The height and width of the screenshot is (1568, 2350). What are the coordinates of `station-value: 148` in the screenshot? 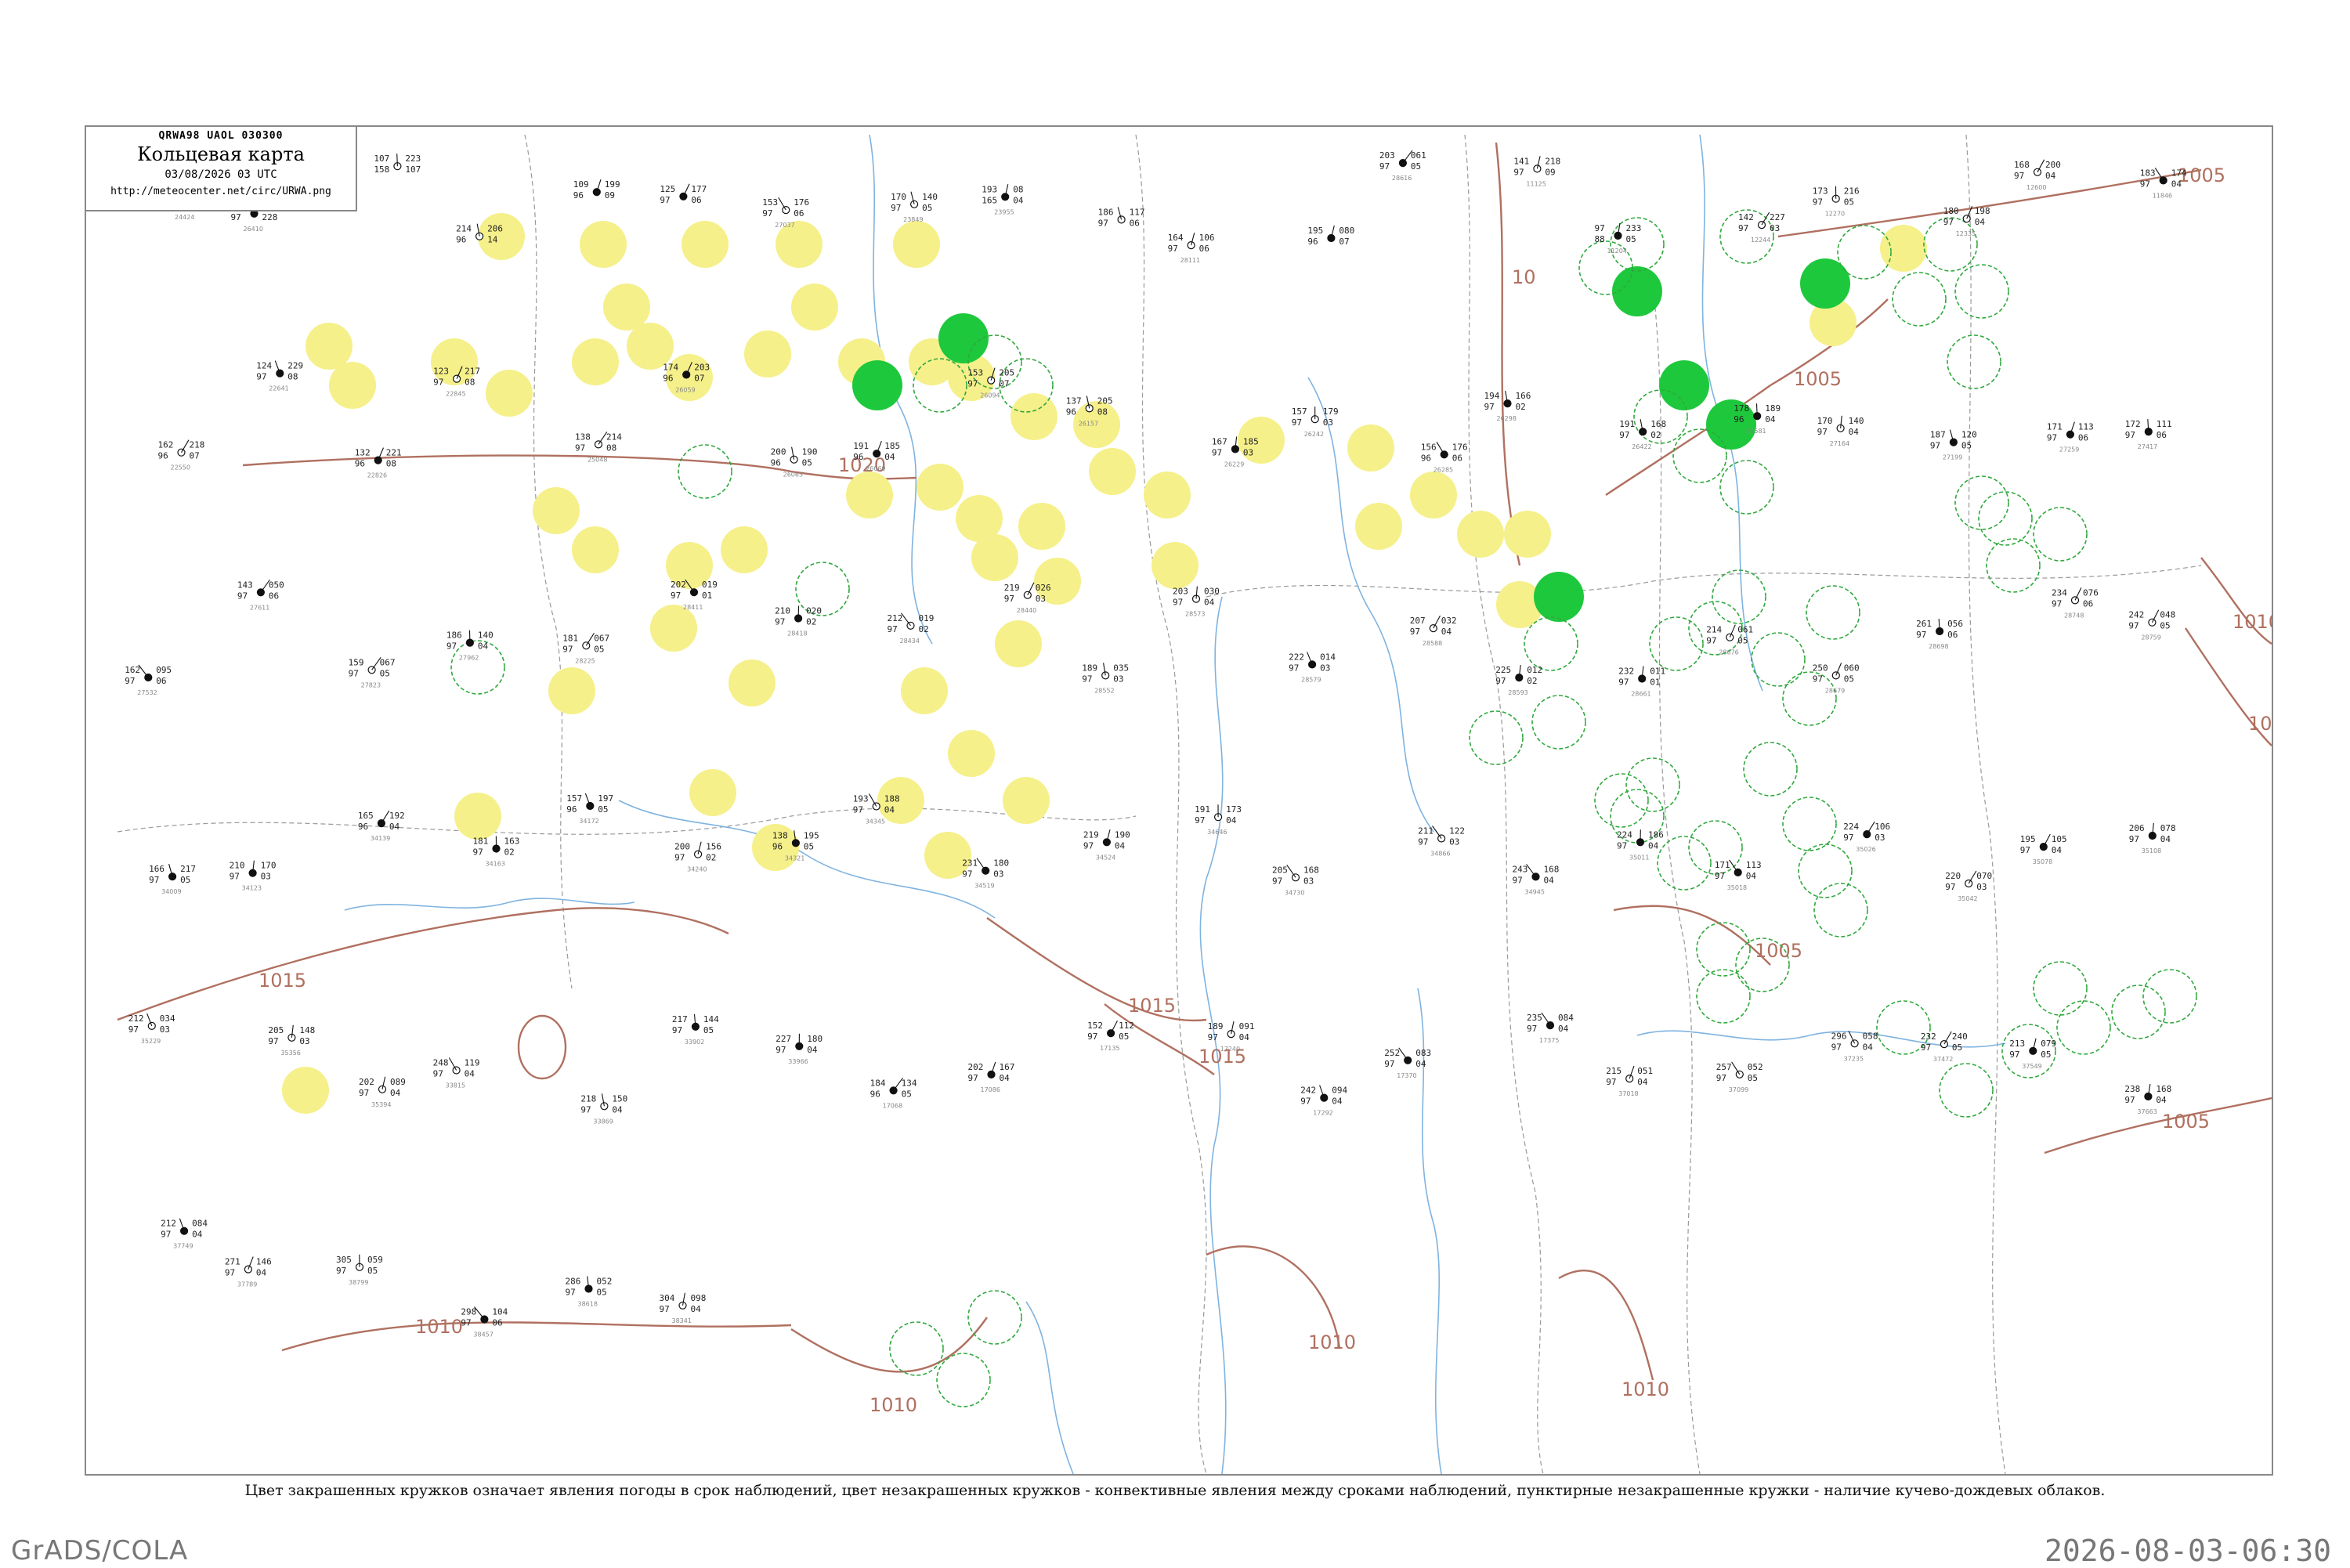 It's located at (307, 1030).